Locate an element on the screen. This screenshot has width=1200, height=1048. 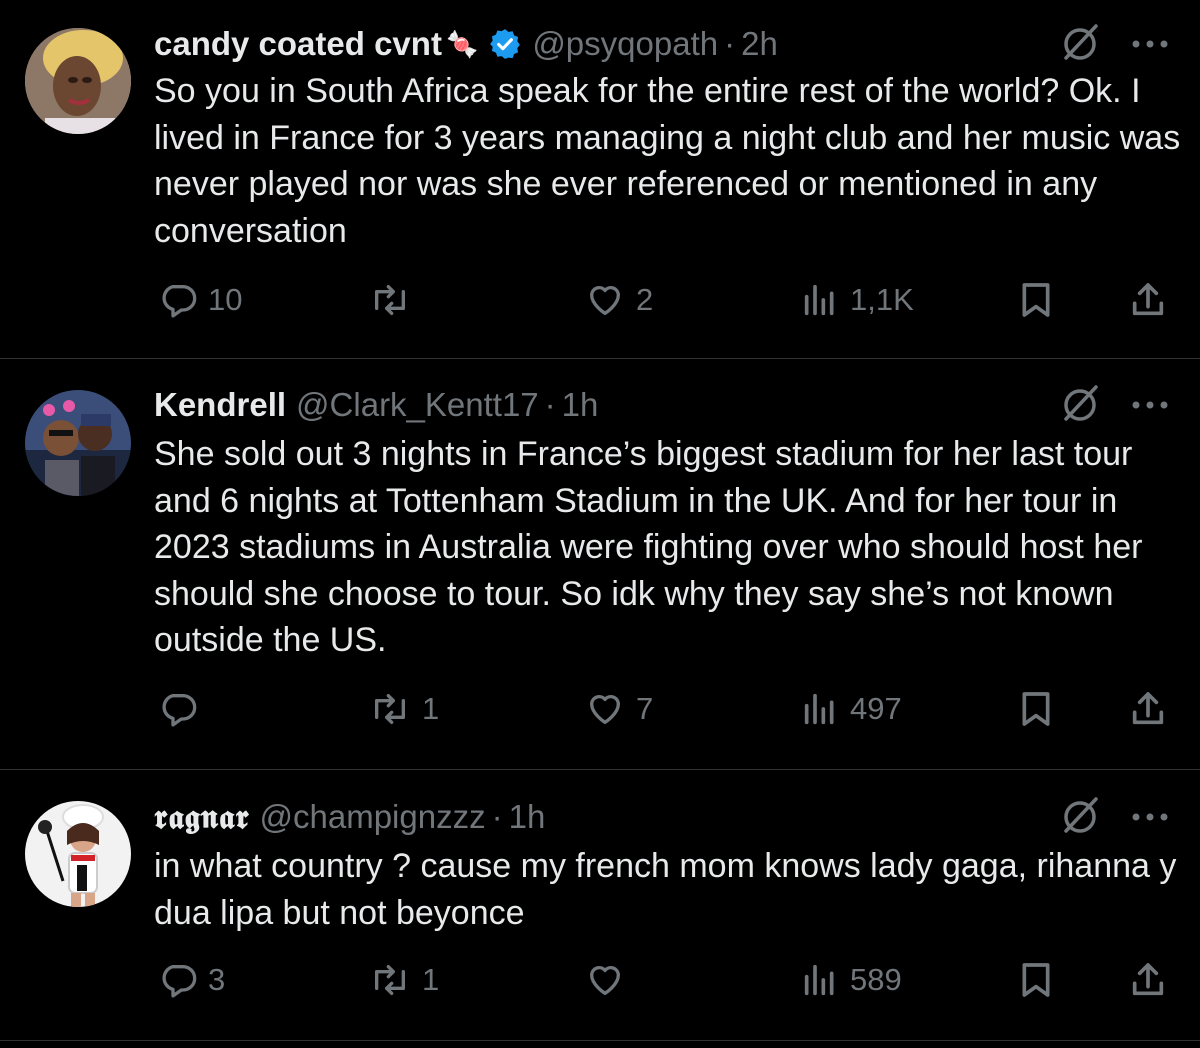
tweet-actions: 3 1 589 is located at coordinates (600, 980).